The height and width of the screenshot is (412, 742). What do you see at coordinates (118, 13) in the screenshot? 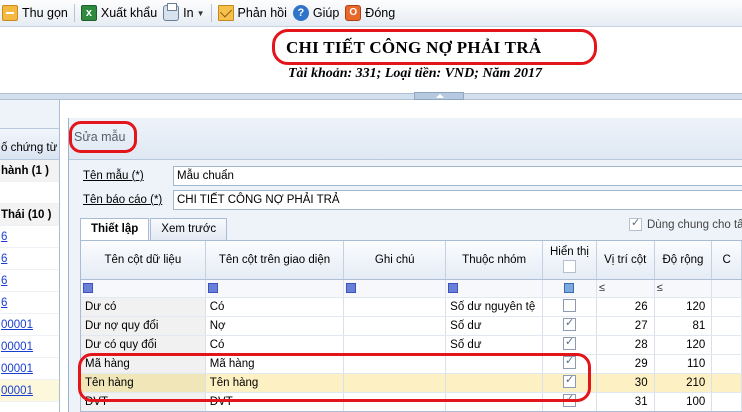
I see `export-excel-button: x Xuất khẩu` at bounding box center [118, 13].